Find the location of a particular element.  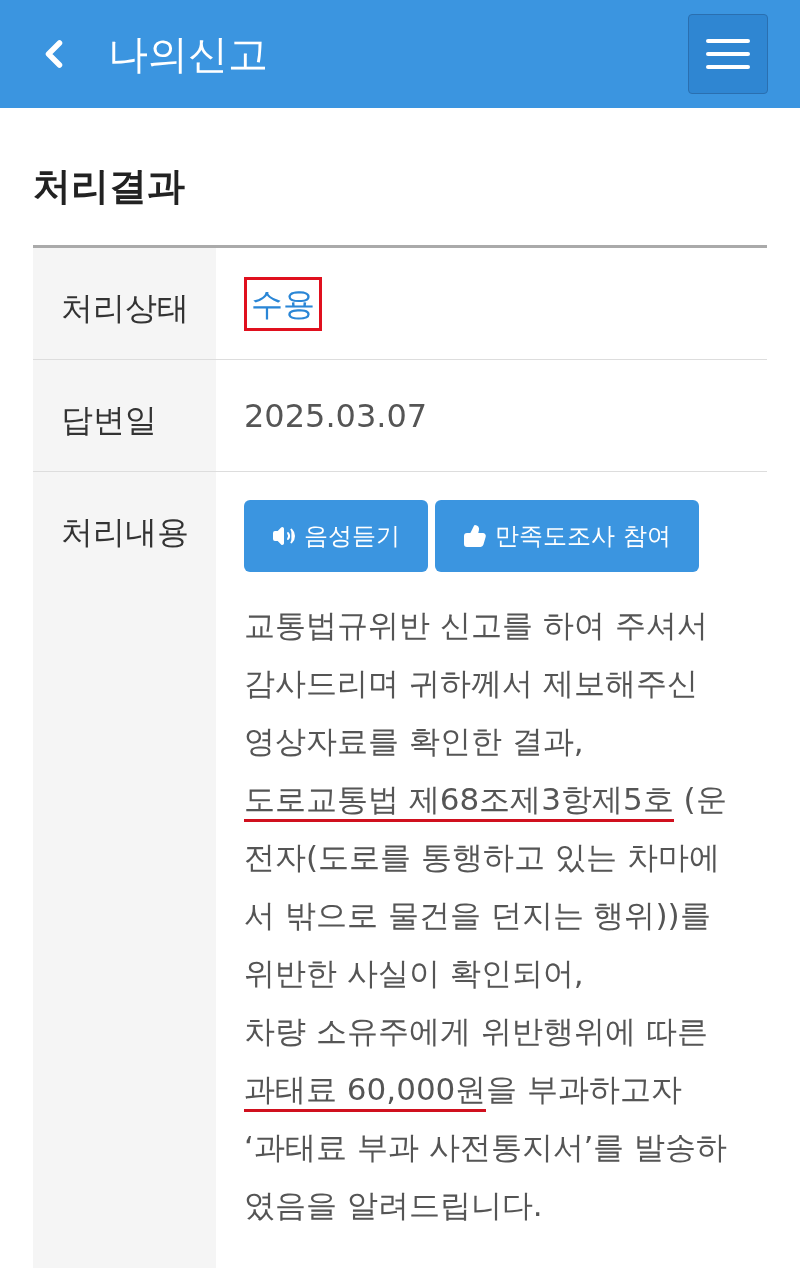

row-label: 처리내용 is located at coordinates (125, 532).